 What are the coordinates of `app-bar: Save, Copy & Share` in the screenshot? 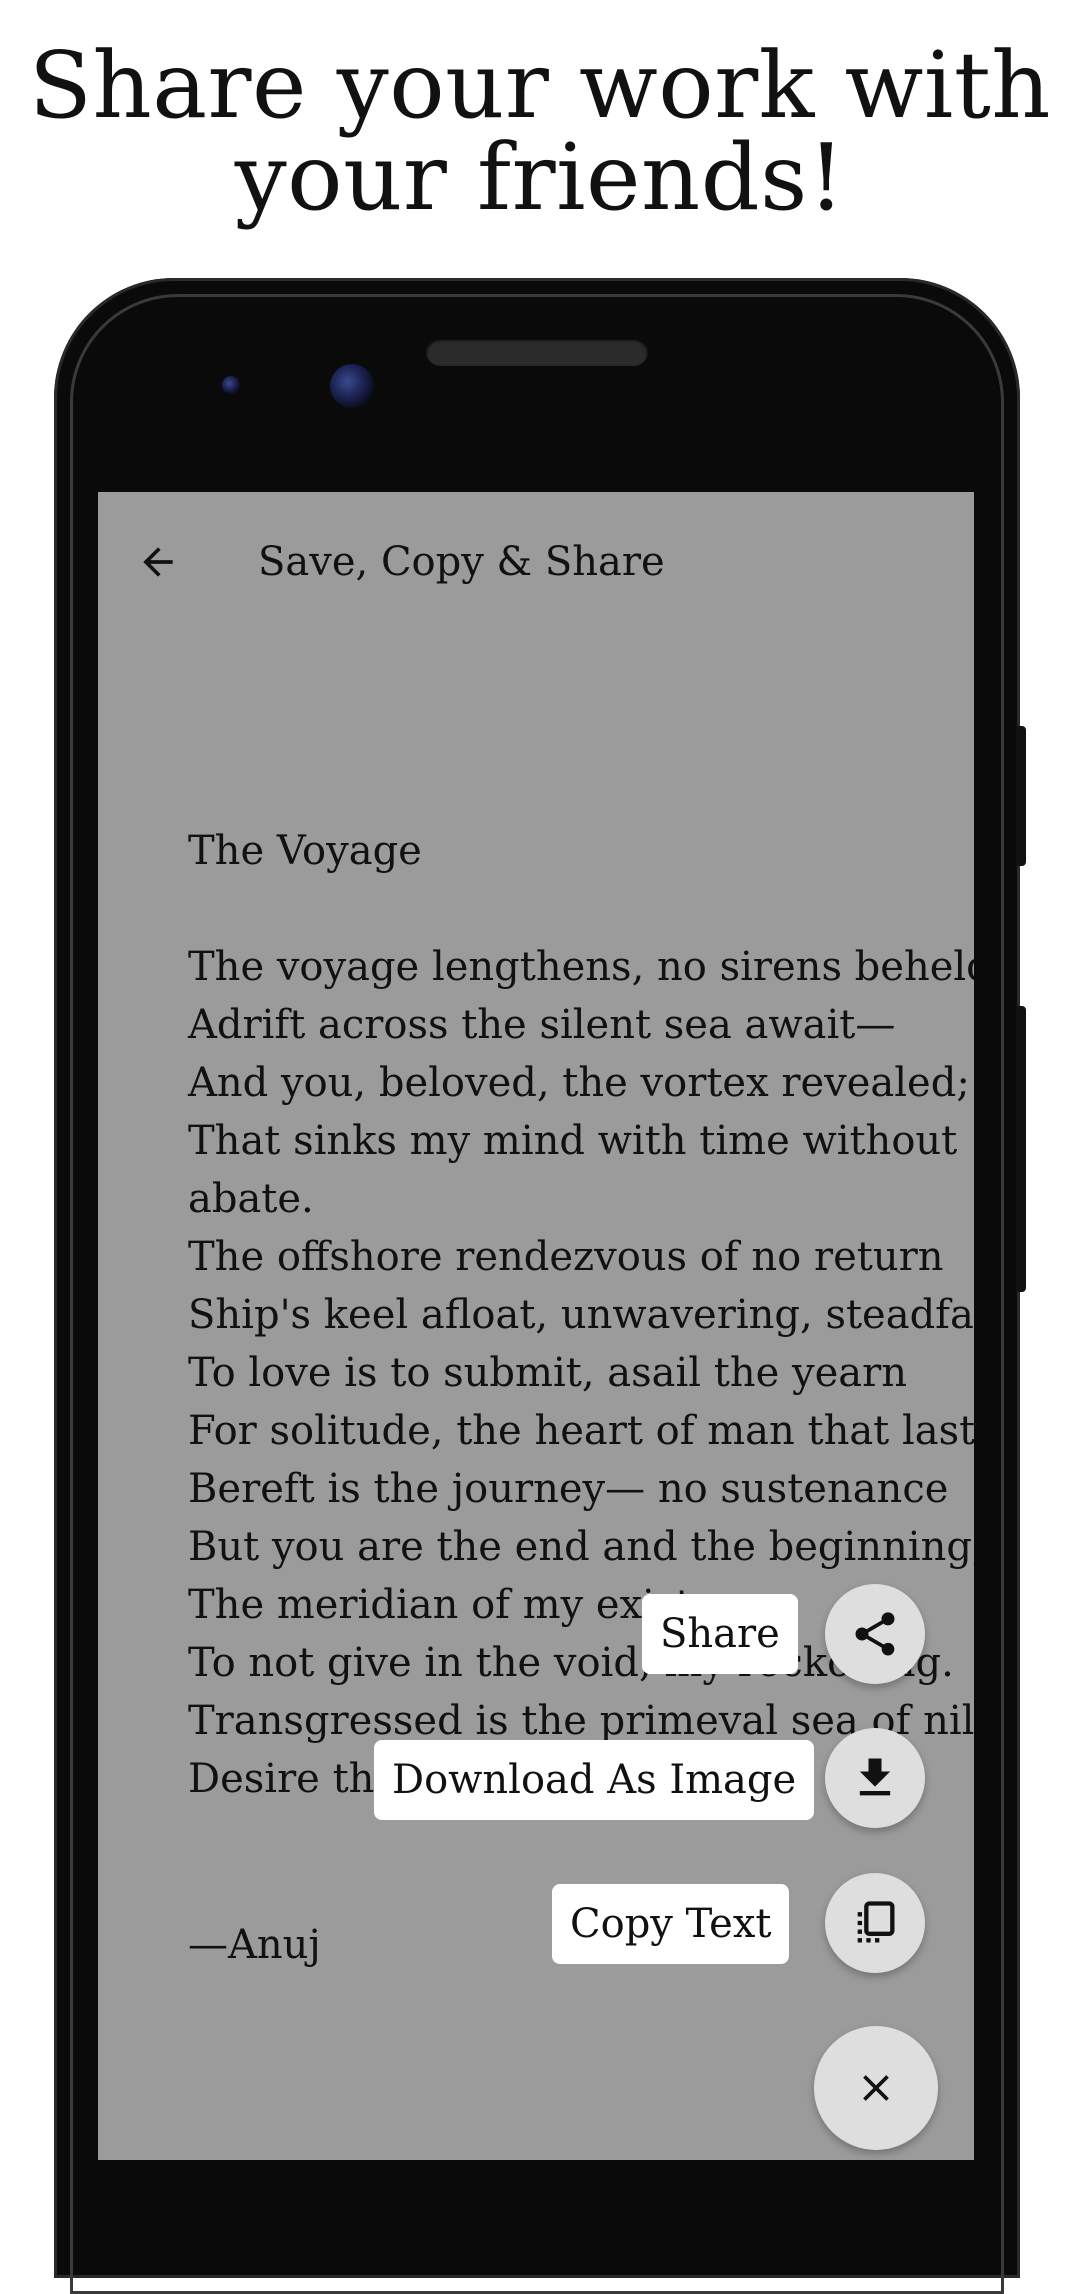 It's located at (536, 557).